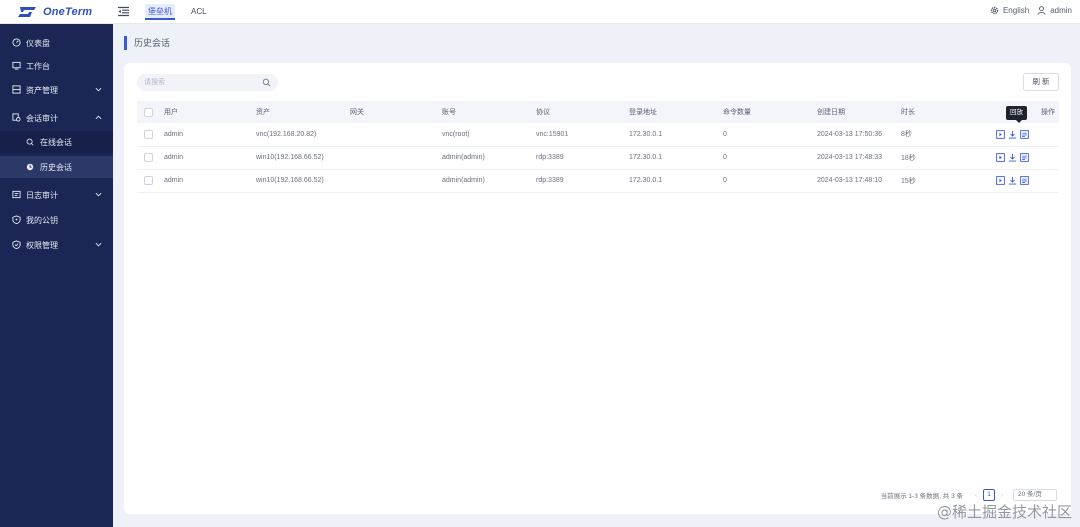  What do you see at coordinates (199, 12) in the screenshot?
I see `tab-acl: ACL` at bounding box center [199, 12].